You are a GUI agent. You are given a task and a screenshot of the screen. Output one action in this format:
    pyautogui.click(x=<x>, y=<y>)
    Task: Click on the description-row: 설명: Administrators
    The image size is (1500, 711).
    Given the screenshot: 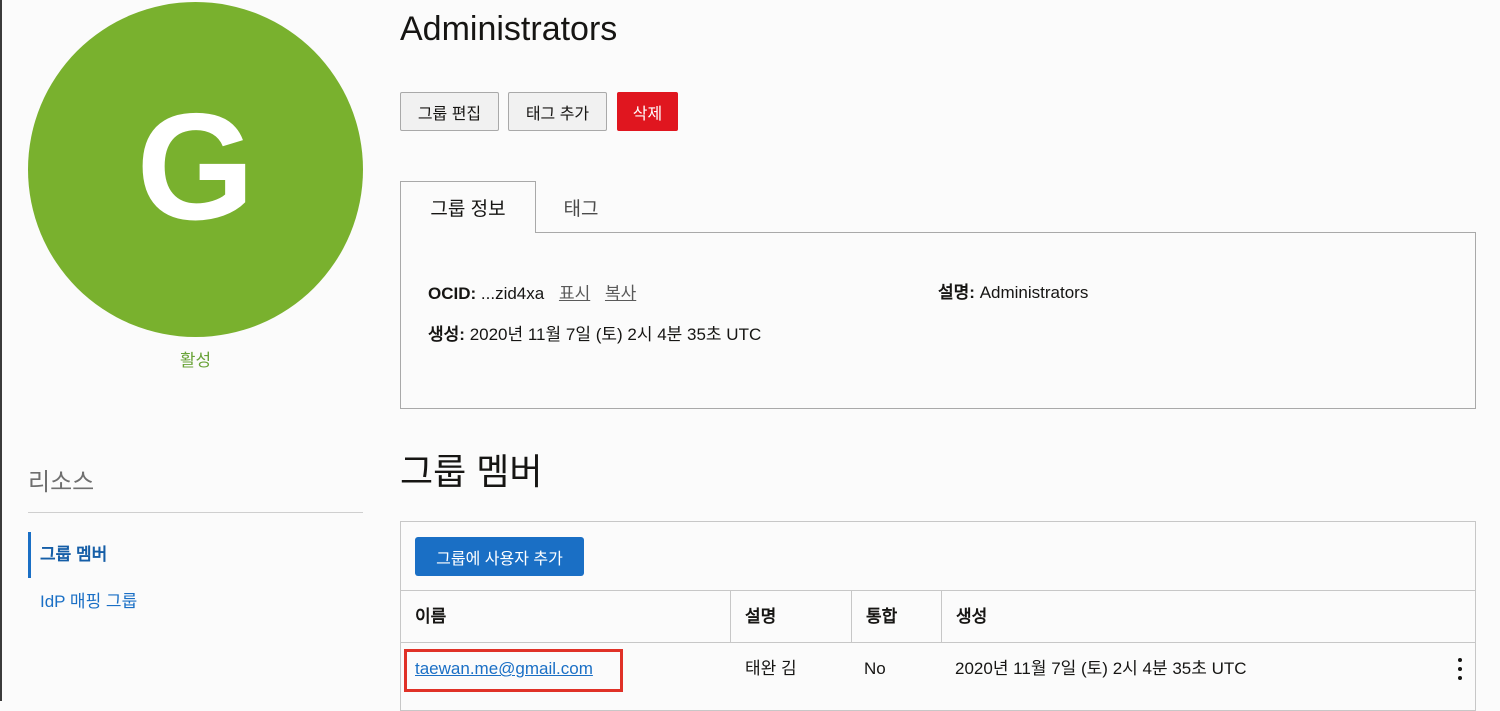 What is the action you would take?
    pyautogui.click(x=1013, y=293)
    